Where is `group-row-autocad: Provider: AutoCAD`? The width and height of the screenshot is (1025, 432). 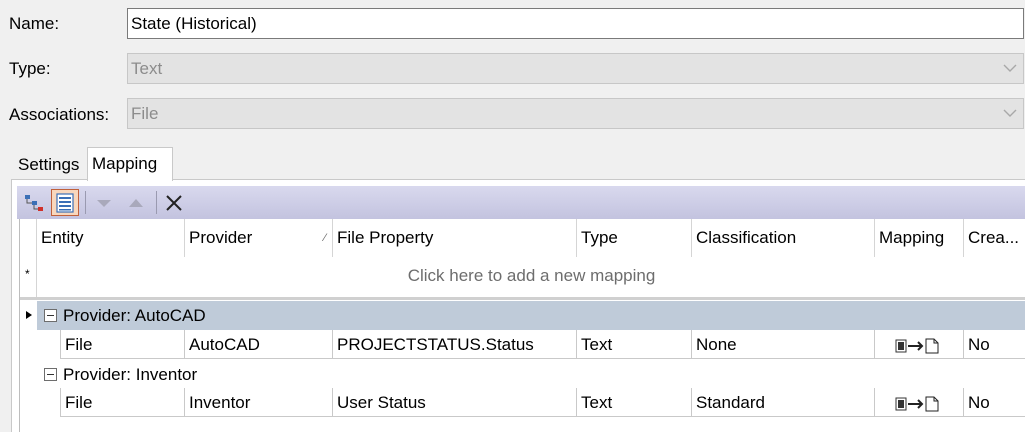 group-row-autocad: Provider: AutoCAD is located at coordinates (531, 315).